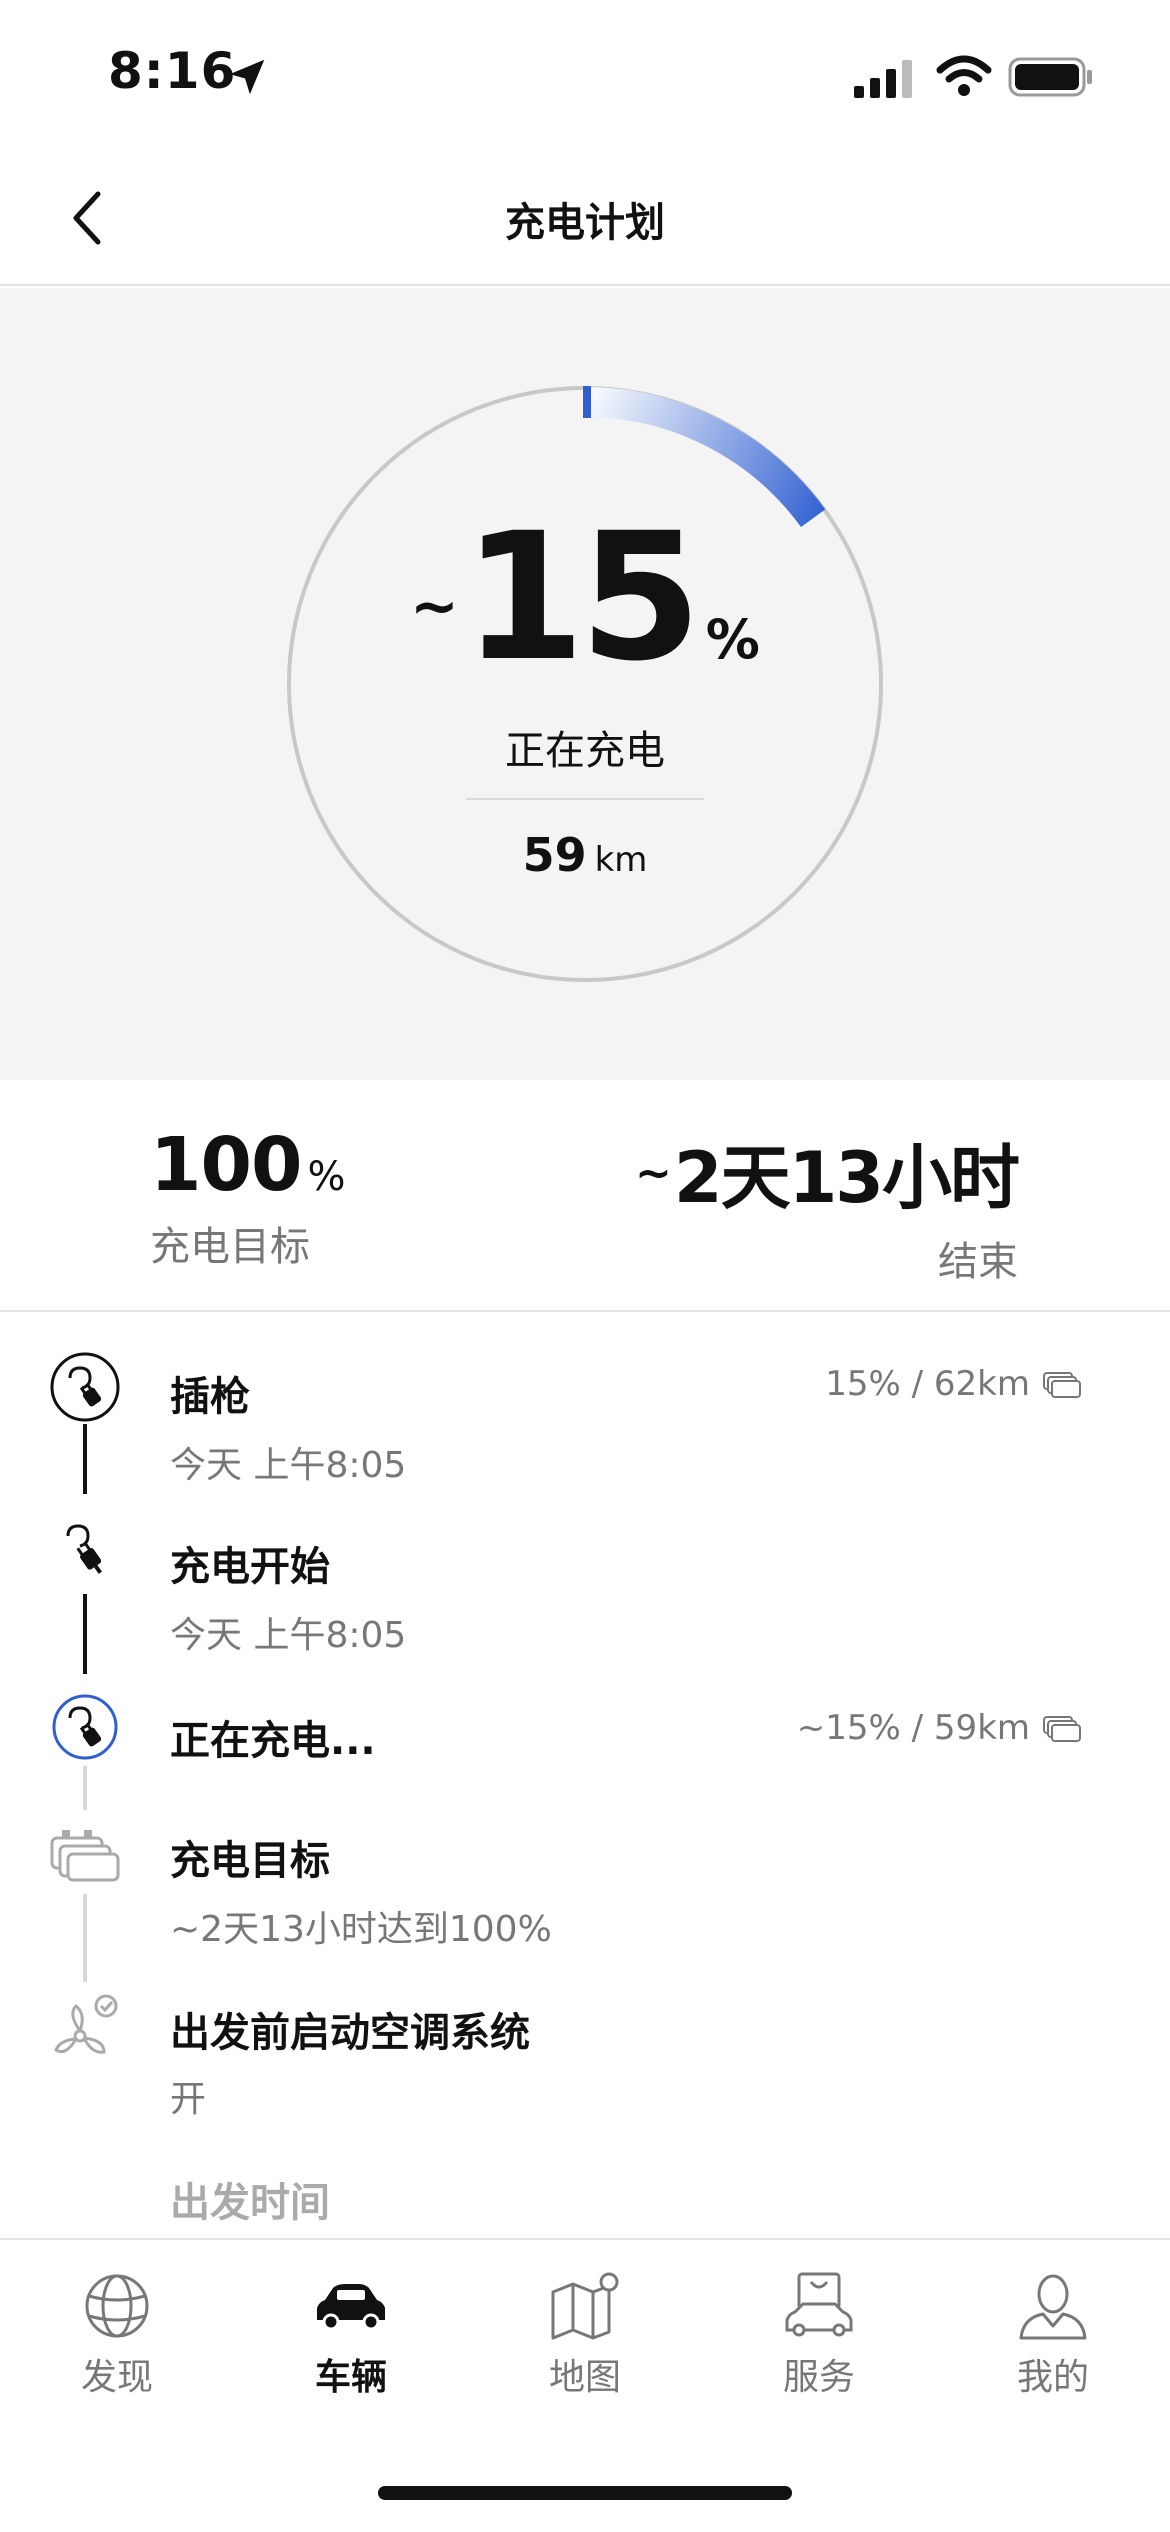  What do you see at coordinates (585, 799) in the screenshot?
I see `hero-divider` at bounding box center [585, 799].